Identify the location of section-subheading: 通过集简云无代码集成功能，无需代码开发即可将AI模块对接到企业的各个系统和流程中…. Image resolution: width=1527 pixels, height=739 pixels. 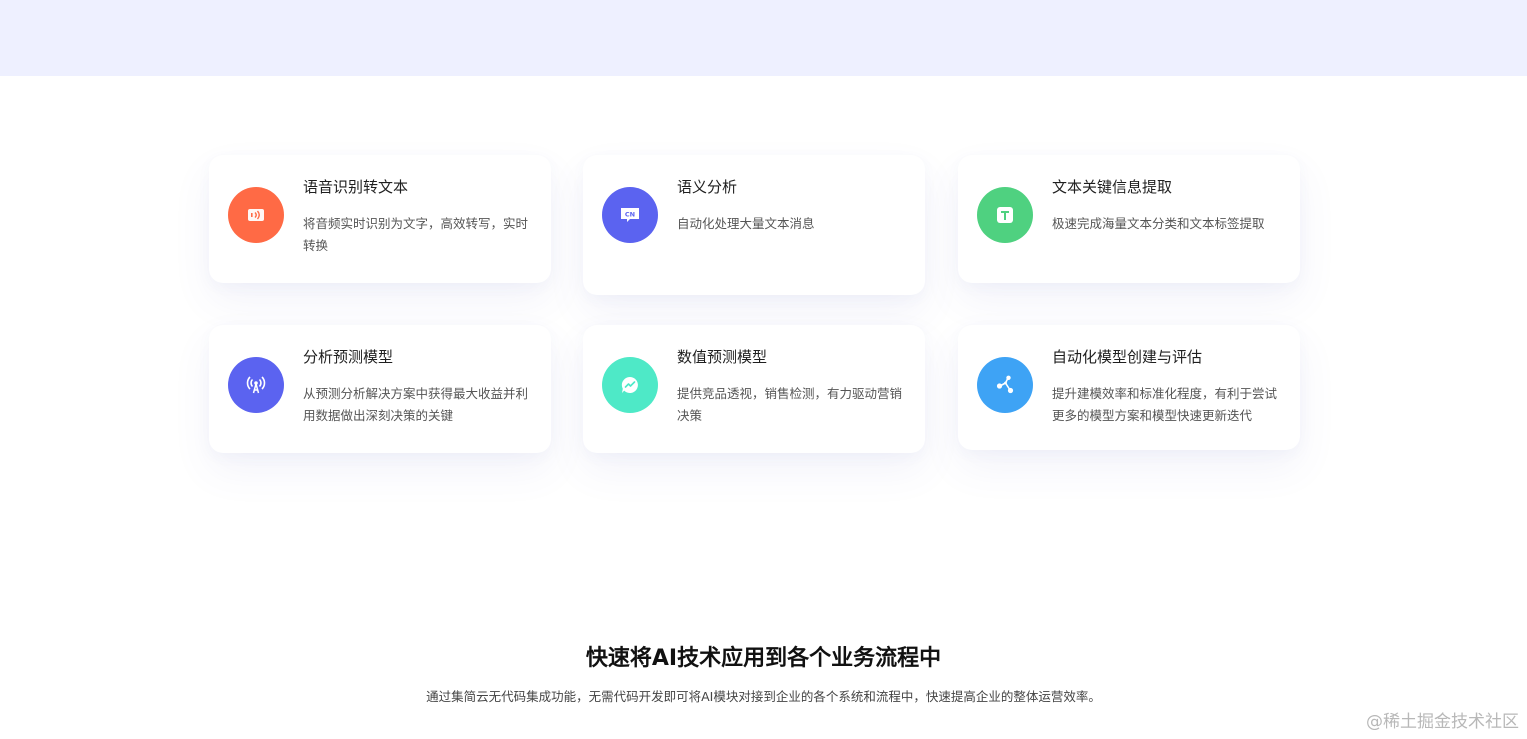
(763, 696).